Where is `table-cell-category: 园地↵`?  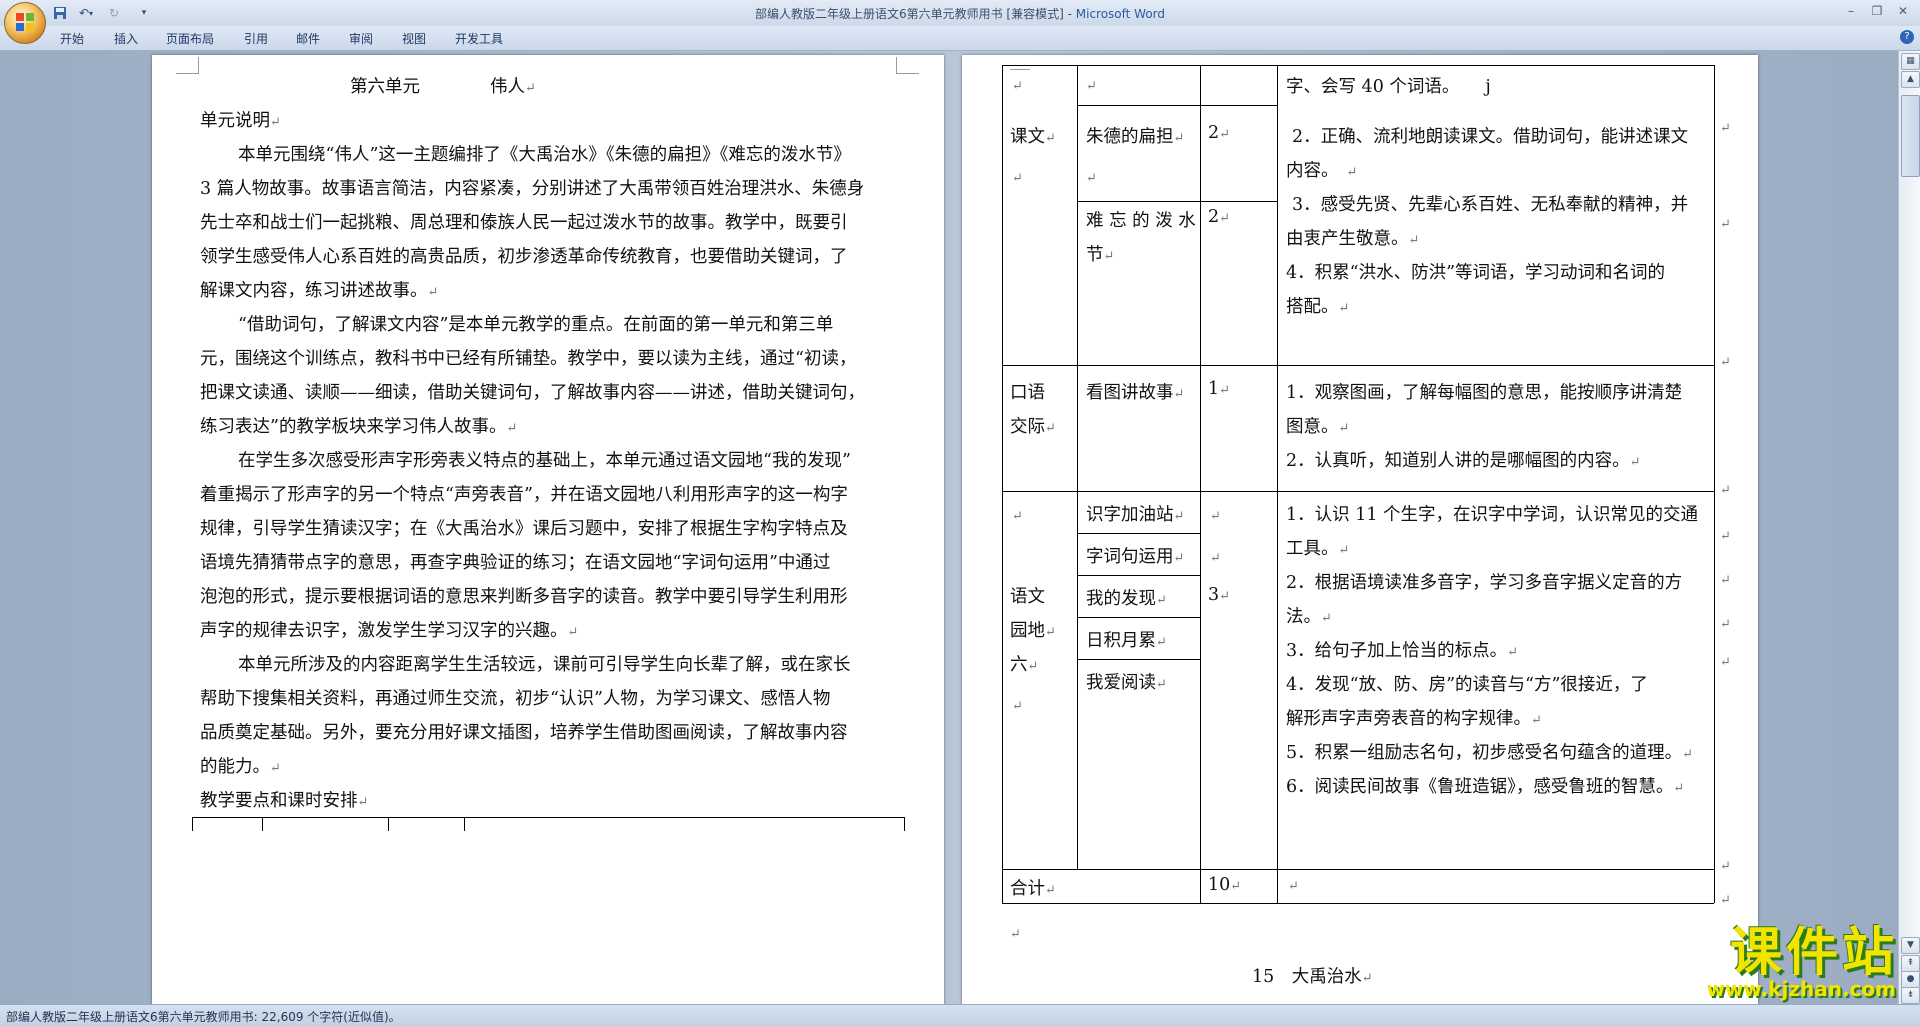
table-cell-category: 园地↵ is located at coordinates (1033, 631).